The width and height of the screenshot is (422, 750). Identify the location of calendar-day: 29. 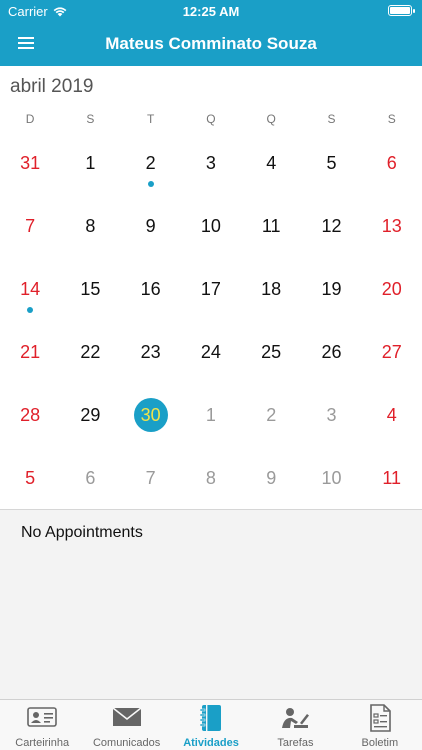
(90, 415).